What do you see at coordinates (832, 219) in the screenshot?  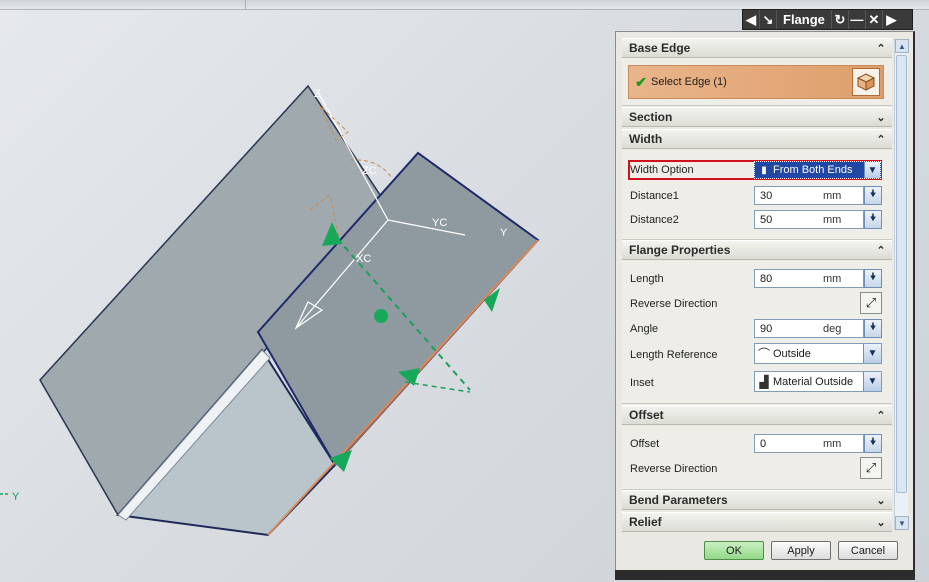 I see `distance2-unit: mm` at bounding box center [832, 219].